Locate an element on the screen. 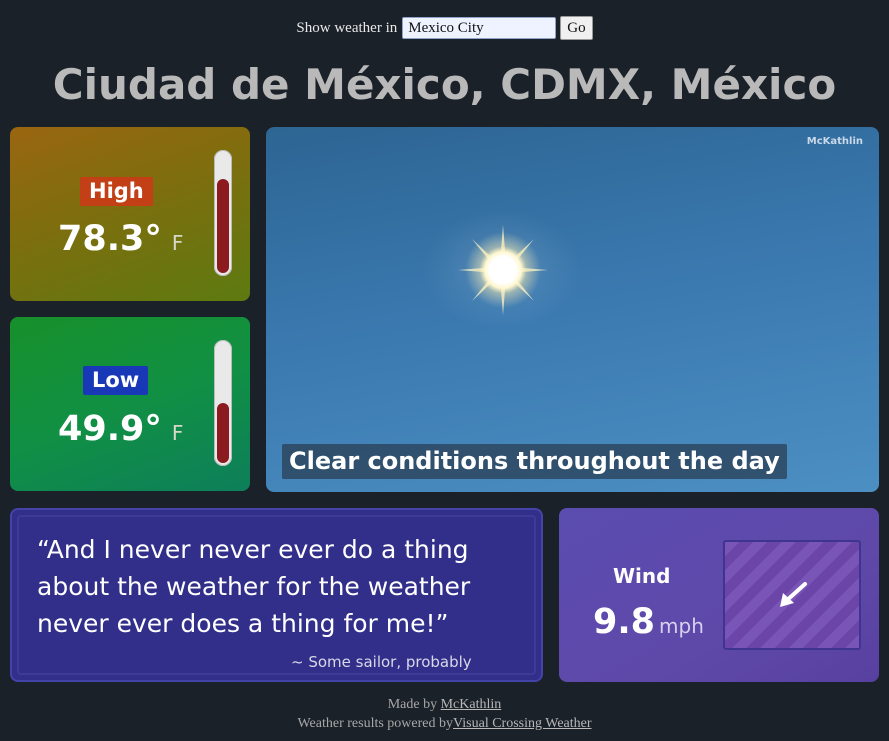  location-input is located at coordinates (479, 28).